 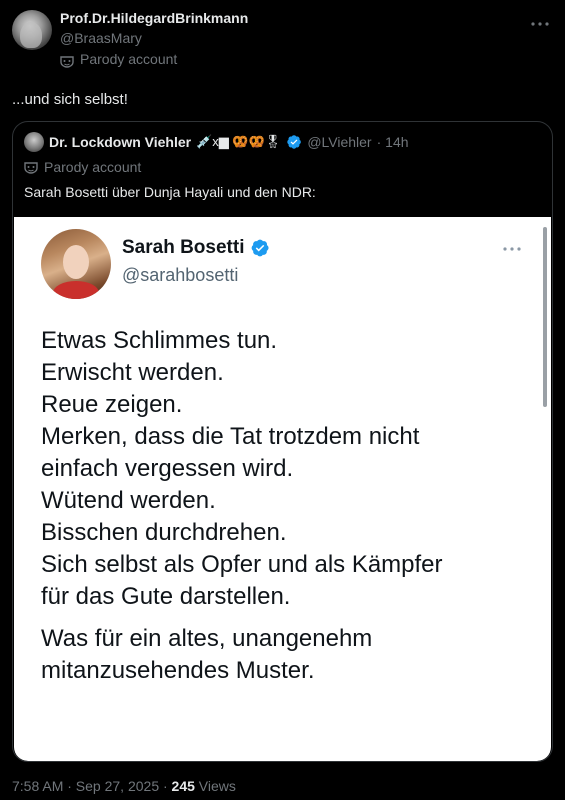 What do you see at coordinates (167, 468) in the screenshot?
I see `screenshot-line: einfach vergessen wird.` at bounding box center [167, 468].